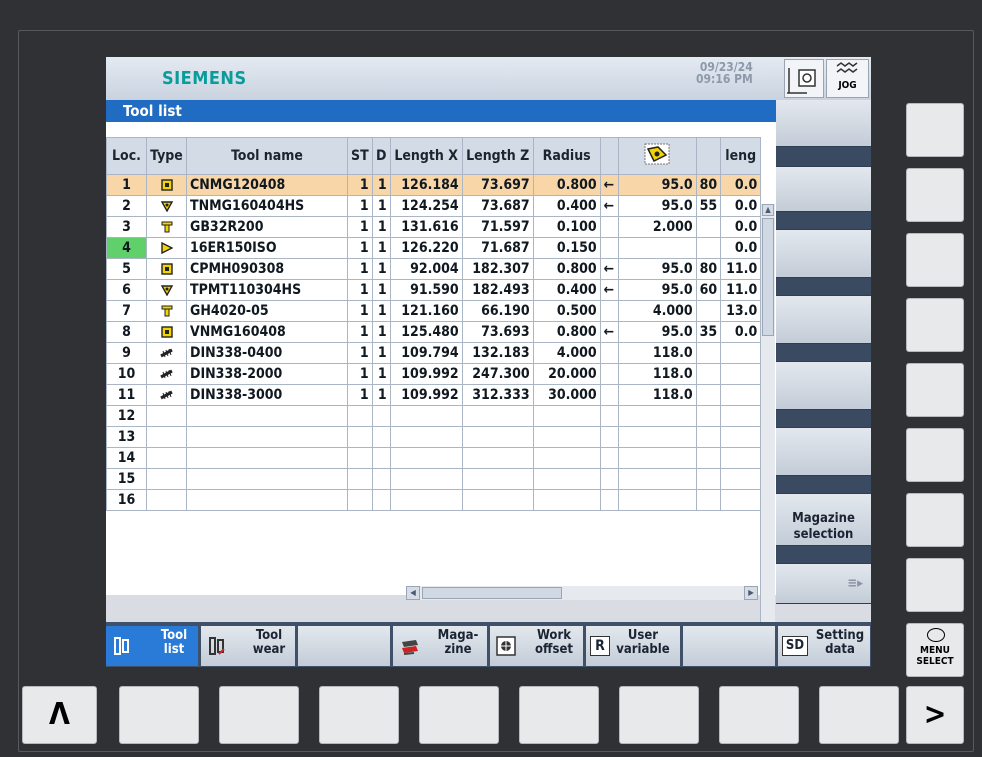 This screenshot has height=757, width=982. Describe the element at coordinates (267, 332) in the screenshot. I see `tool-name-cell: VNMG160408` at that location.